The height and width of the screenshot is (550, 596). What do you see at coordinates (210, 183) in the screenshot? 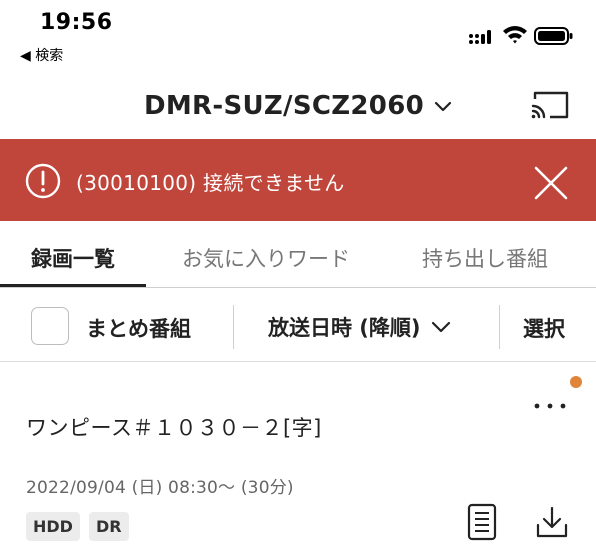
I see `error-message: (30010100) 接続できません` at bounding box center [210, 183].